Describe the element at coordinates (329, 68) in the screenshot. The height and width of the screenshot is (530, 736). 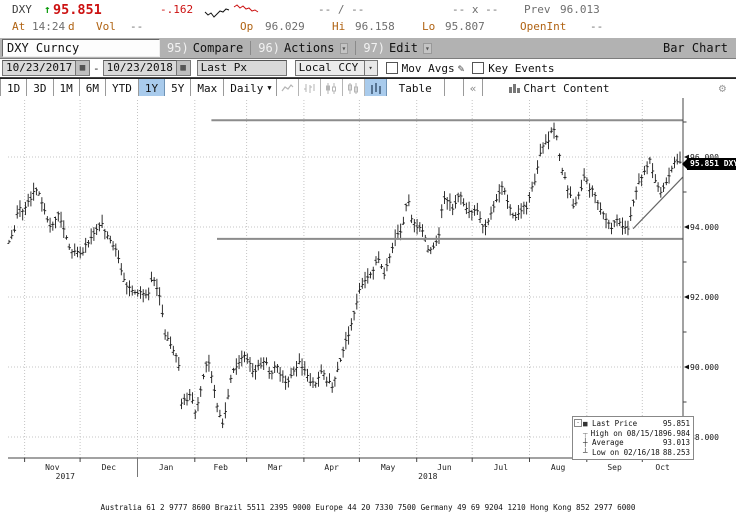
I see `currency-select: Local CCY` at that location.